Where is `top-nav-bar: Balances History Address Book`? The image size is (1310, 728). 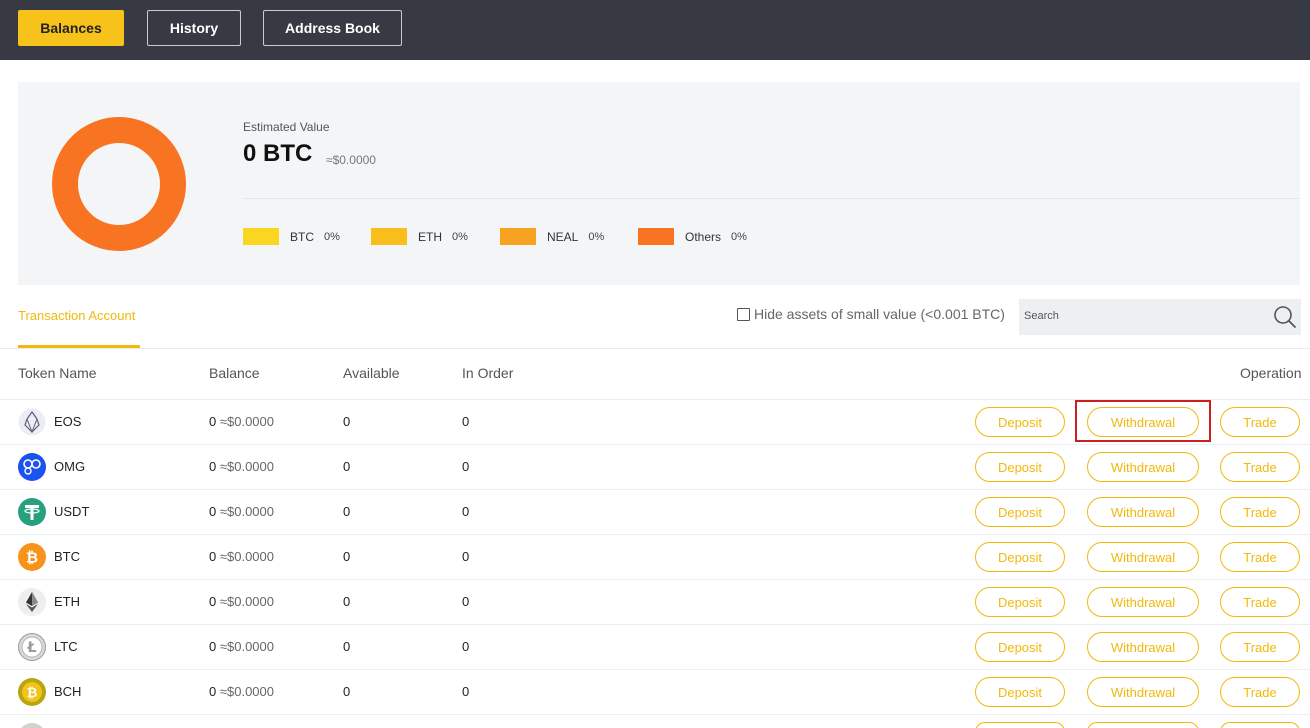
top-nav-bar: Balances History Address Book is located at coordinates (655, 30).